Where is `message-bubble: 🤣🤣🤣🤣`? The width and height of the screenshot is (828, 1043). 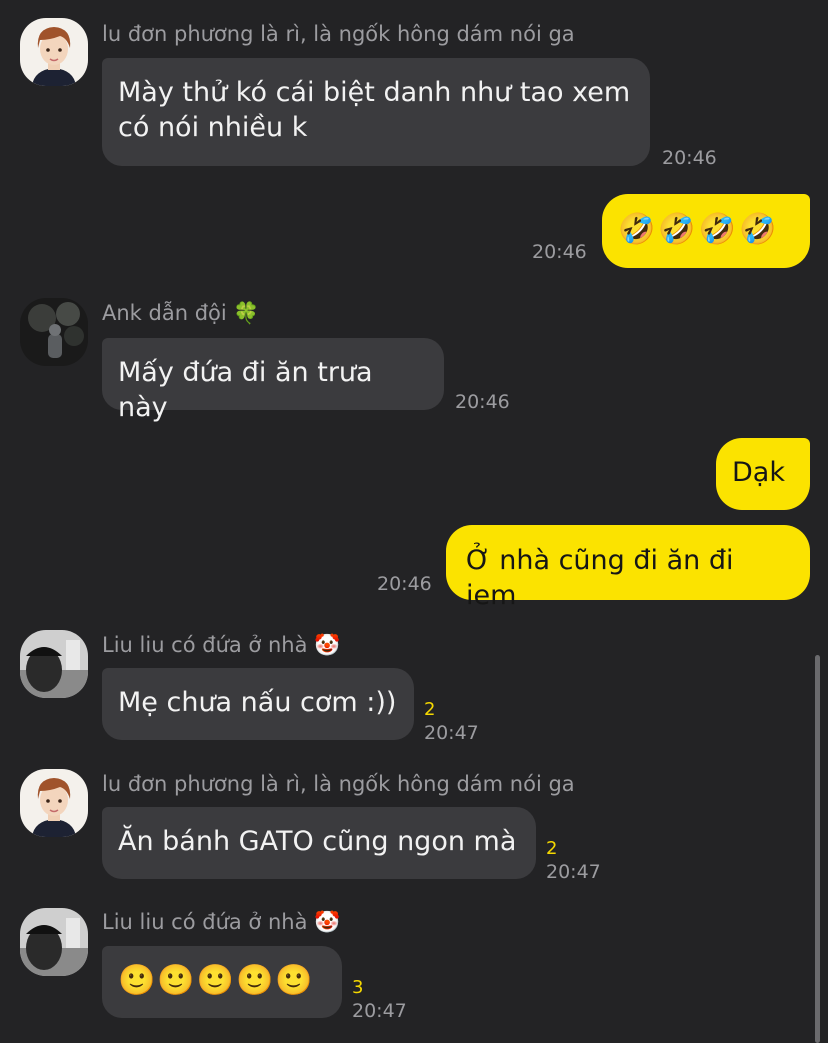
message-bubble: 🤣🤣🤣🤣 is located at coordinates (706, 231).